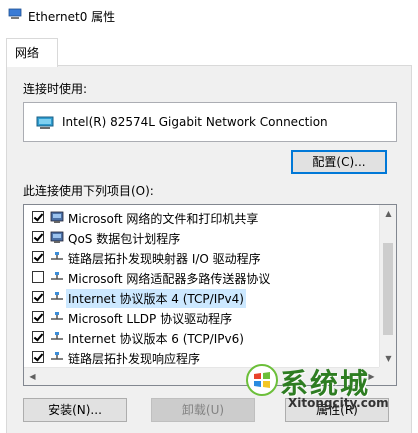  I want to click on list-item: Internet 协议版本 6 (TCP/IPv6), so click(202, 337).